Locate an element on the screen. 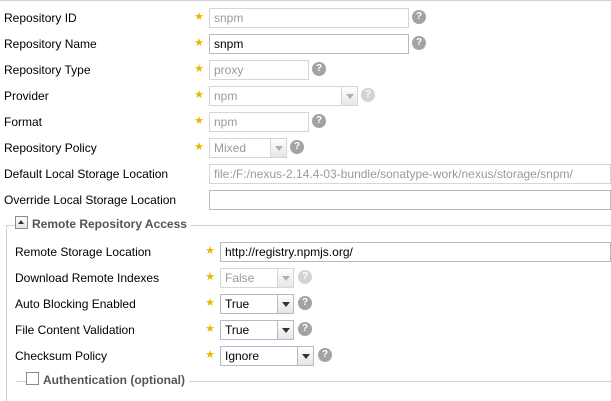 The width and height of the screenshot is (611, 401). row-checksum-policy: Checksum Policy ★ Ignore ? is located at coordinates (305, 357).